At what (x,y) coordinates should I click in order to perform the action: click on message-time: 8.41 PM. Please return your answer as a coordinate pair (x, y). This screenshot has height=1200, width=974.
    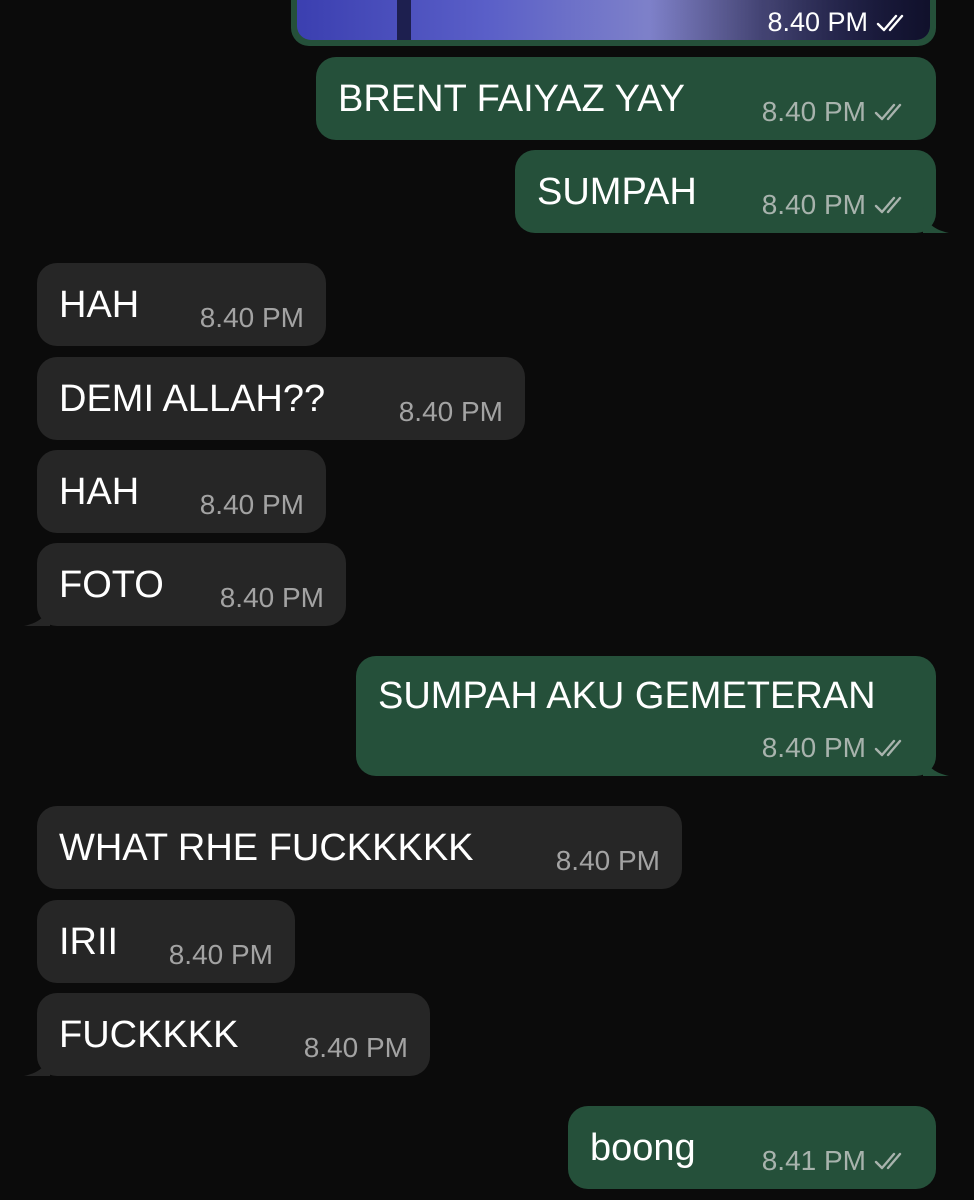
    Looking at the image, I should click on (813, 1160).